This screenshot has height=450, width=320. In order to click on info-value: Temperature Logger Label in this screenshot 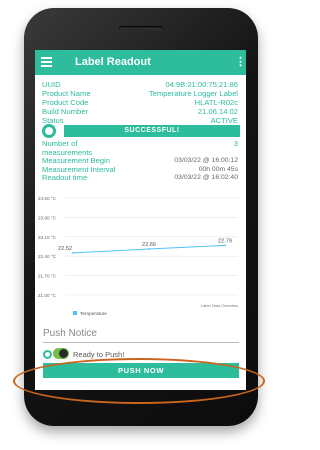, I will do `click(193, 93)`.